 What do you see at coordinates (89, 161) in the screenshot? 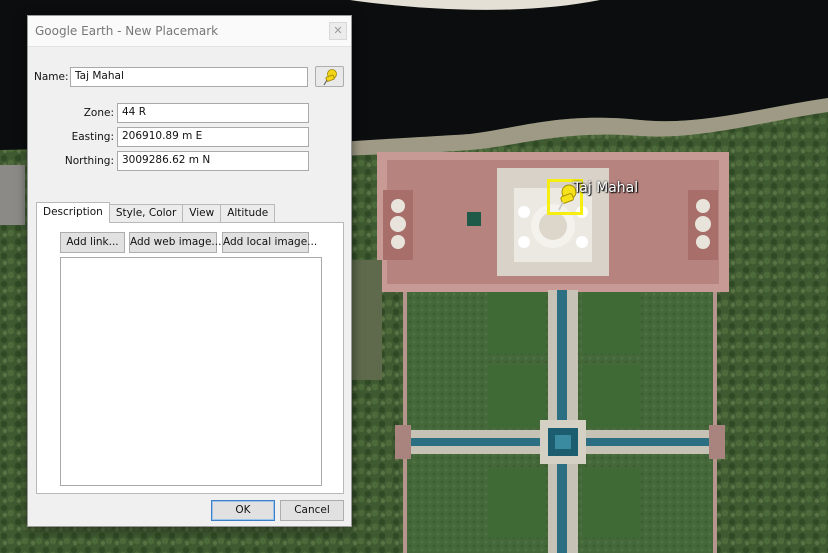
I see `northing-label: Northing:` at bounding box center [89, 161].